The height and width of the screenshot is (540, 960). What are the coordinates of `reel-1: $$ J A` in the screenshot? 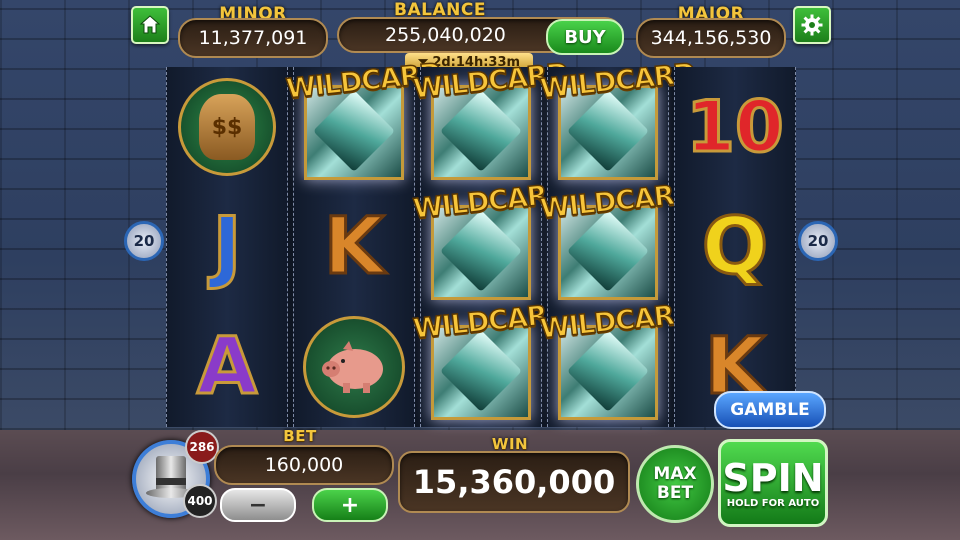 It's located at (227, 247).